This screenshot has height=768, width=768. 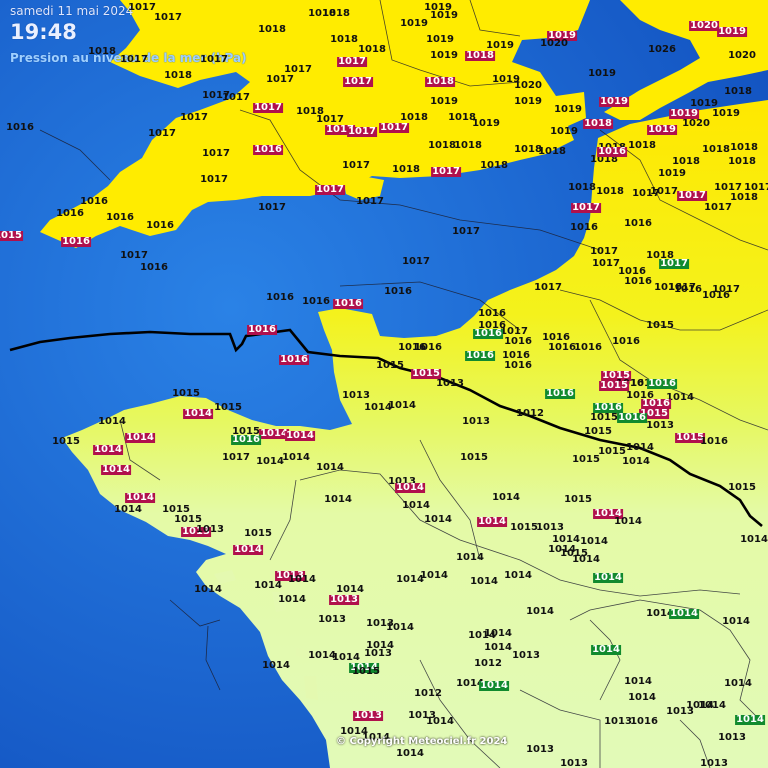 I want to click on pressure-station-label: 1020, so click(x=528, y=85).